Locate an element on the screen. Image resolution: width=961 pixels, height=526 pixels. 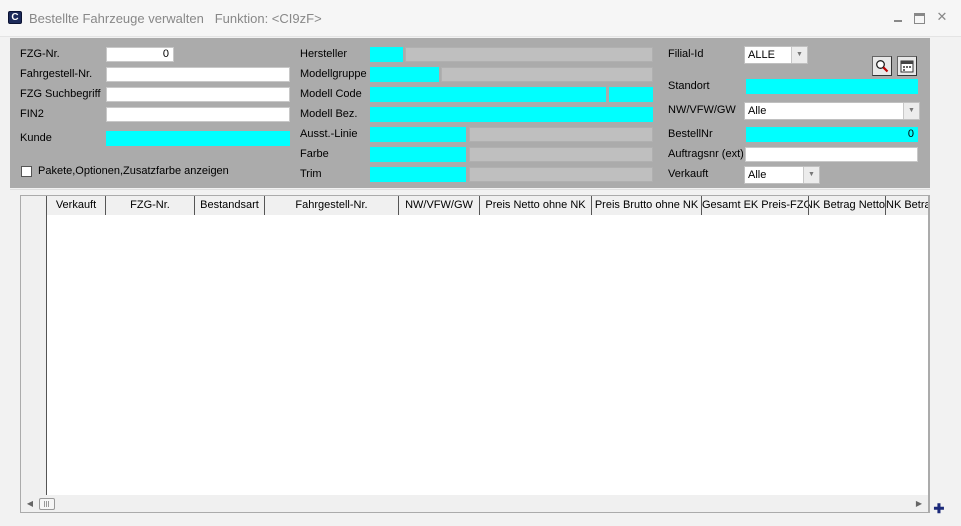
modellgruppe-code-field is located at coordinates (404, 74).